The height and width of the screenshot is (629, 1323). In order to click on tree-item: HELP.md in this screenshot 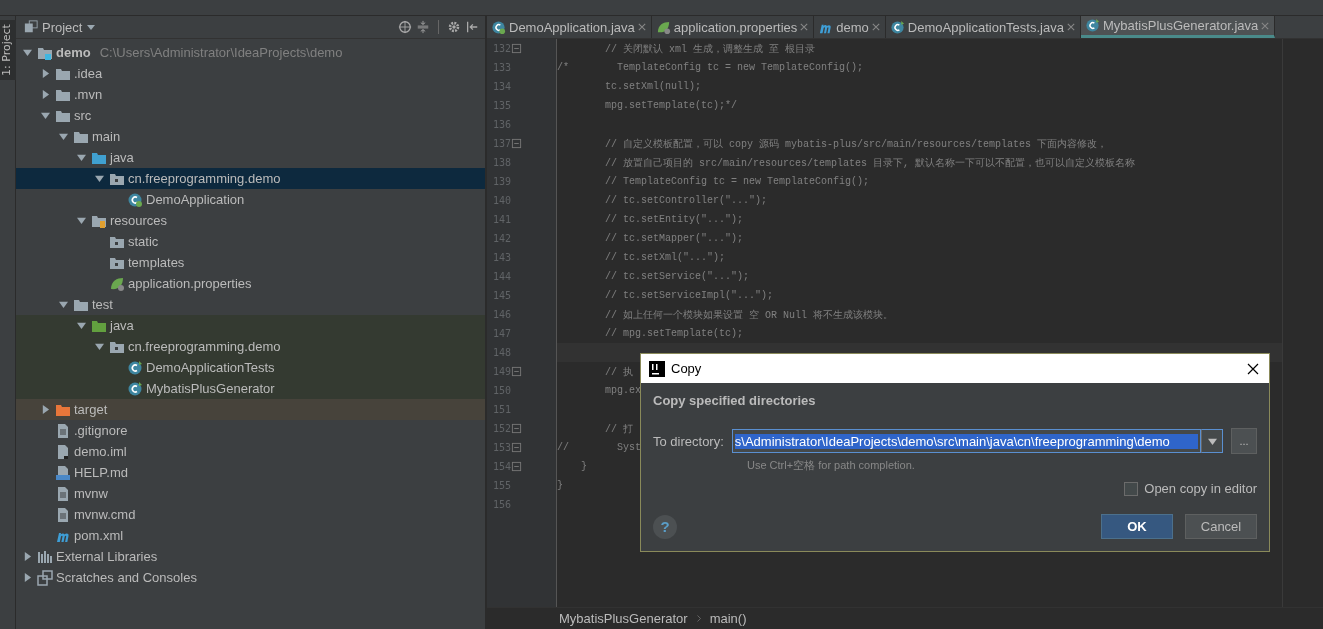, I will do `click(250, 472)`.